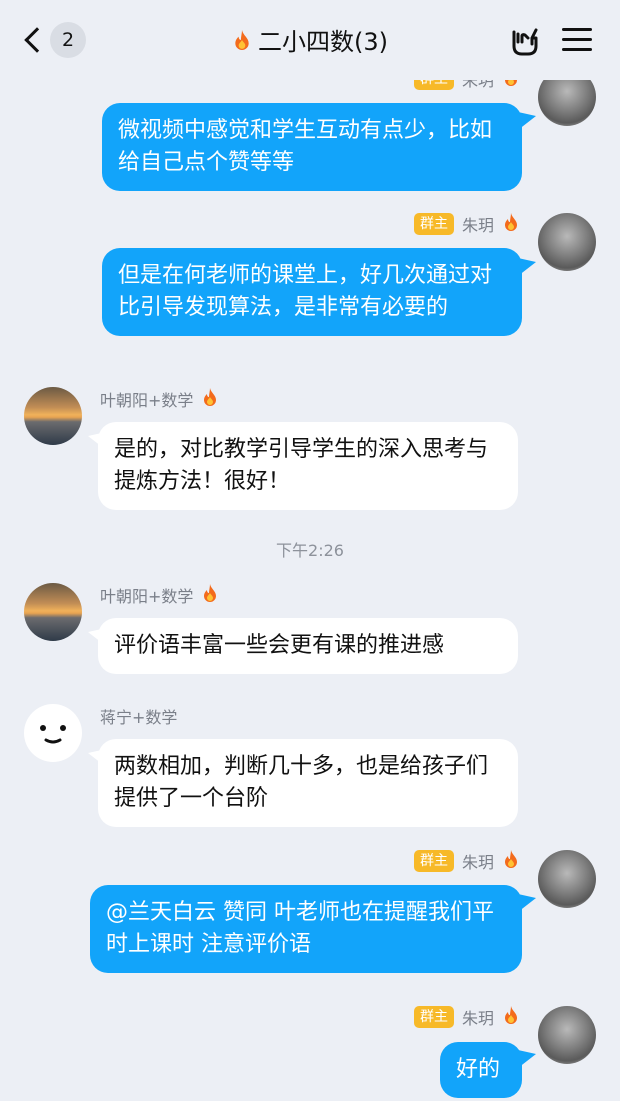 The image size is (620, 1101). I want to click on top-bar: 2 二小四数(3), so click(310, 40).